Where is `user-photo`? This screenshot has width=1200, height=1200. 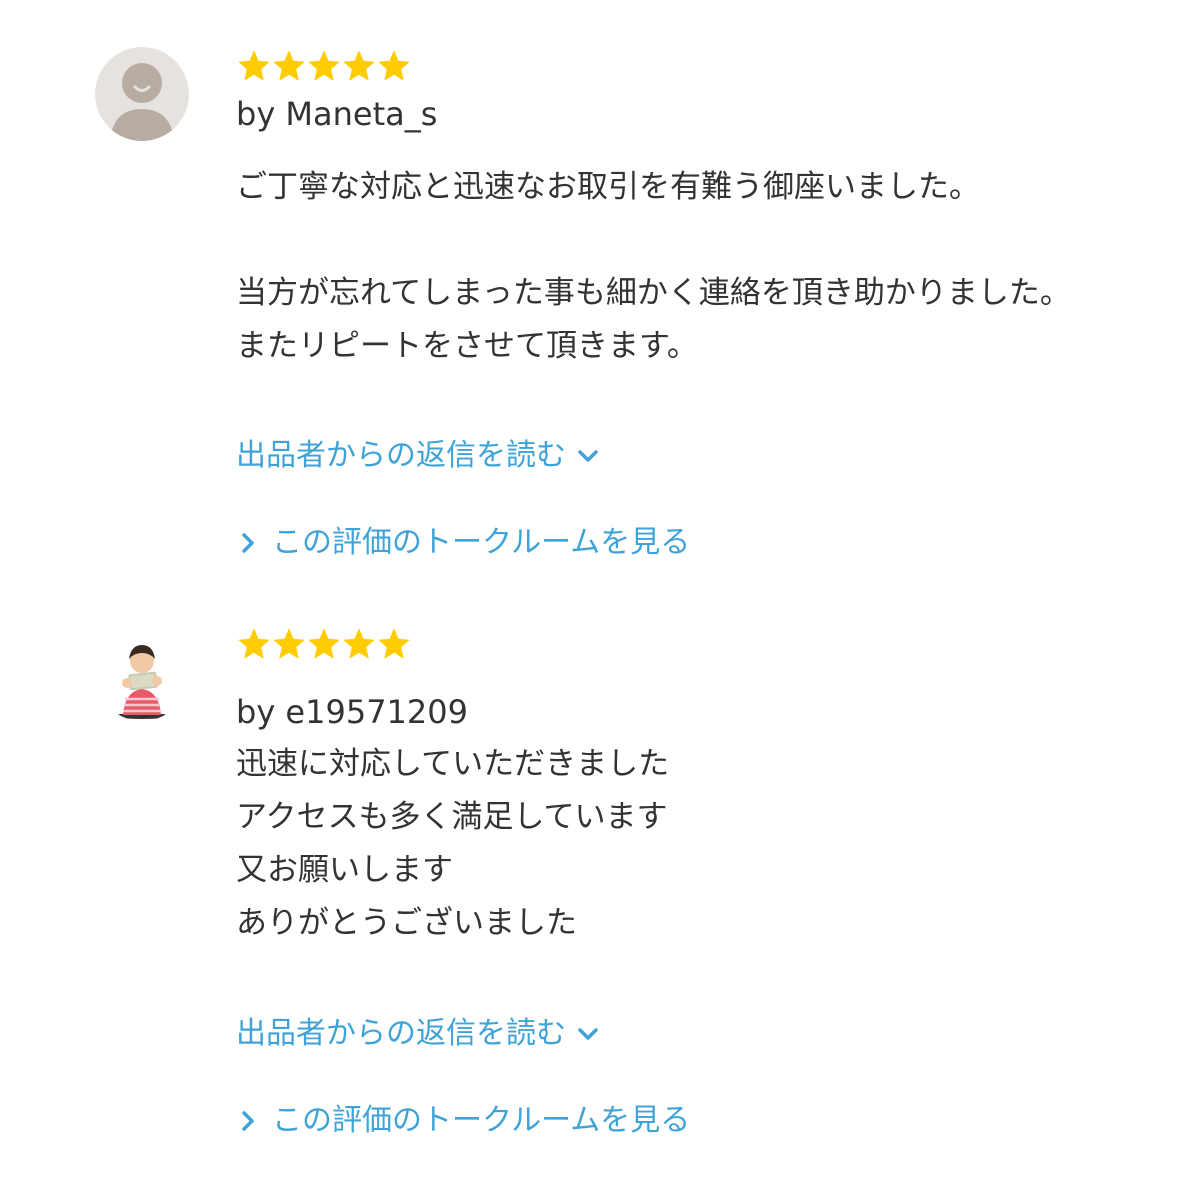 user-photo is located at coordinates (142, 674).